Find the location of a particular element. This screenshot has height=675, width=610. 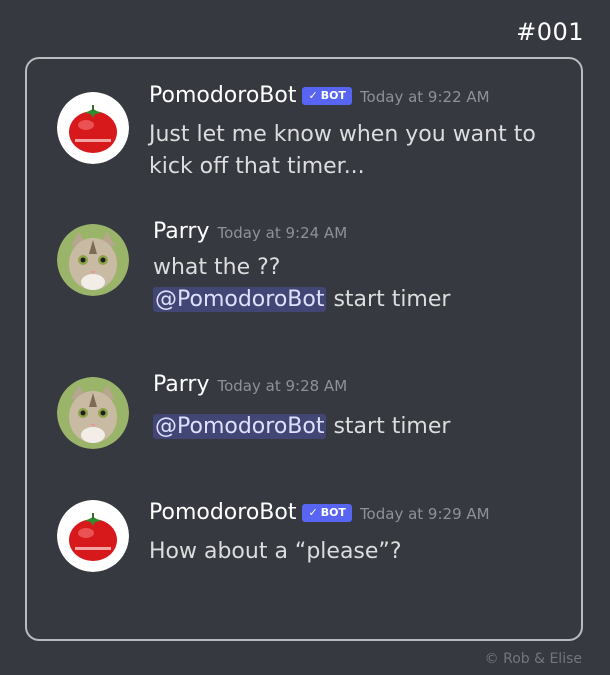

message-text: How about a “please”? is located at coordinates (275, 552).